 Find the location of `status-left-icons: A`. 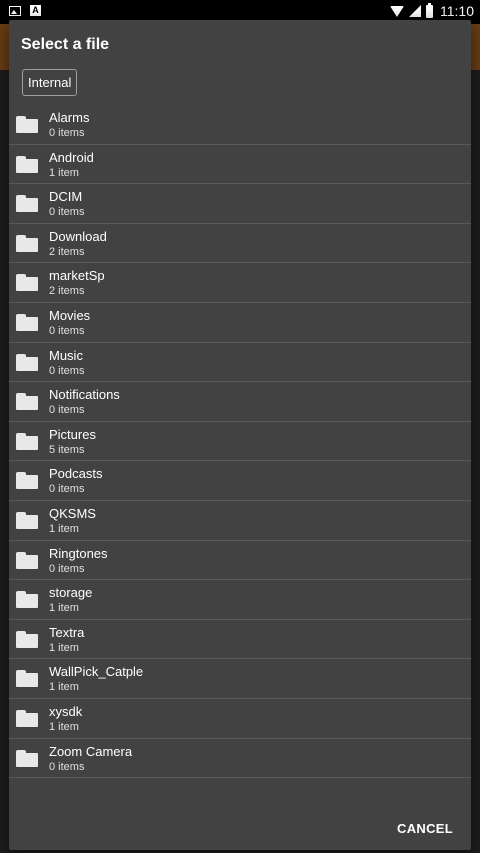

status-left-icons: A is located at coordinates (25, 10).